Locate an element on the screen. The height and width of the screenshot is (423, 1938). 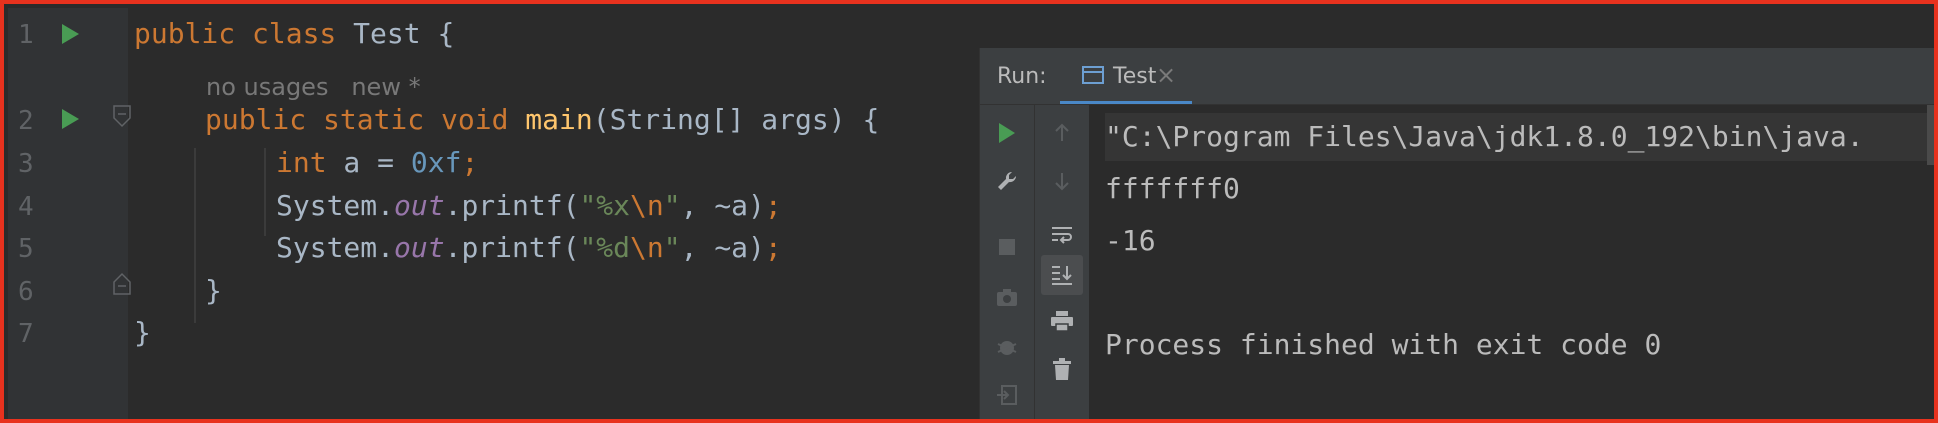
tab-test: Test × is located at coordinates (1126, 76).